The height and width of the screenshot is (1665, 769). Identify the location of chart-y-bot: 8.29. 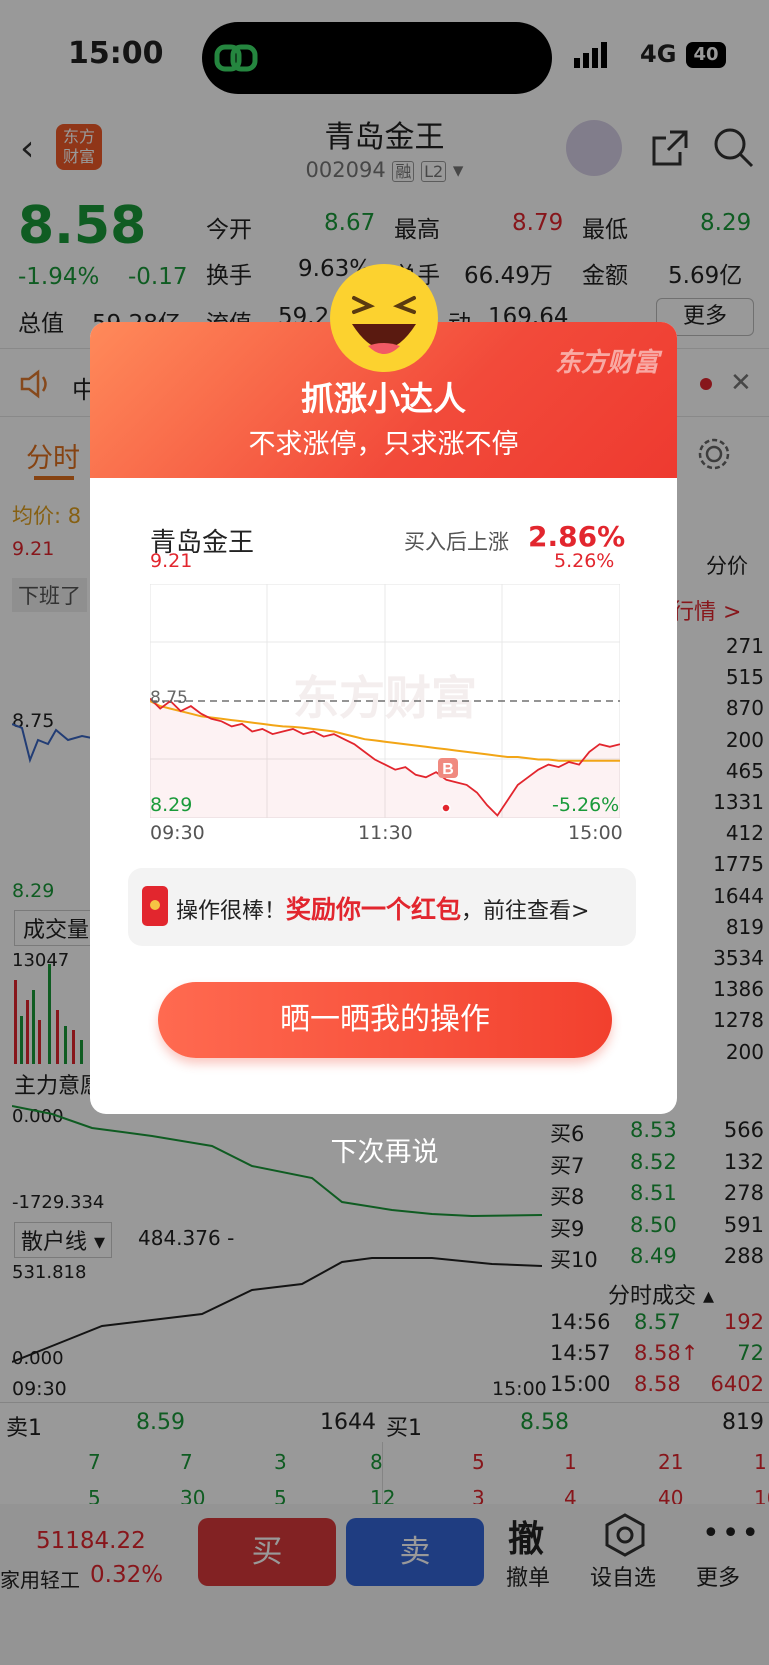
(171, 805).